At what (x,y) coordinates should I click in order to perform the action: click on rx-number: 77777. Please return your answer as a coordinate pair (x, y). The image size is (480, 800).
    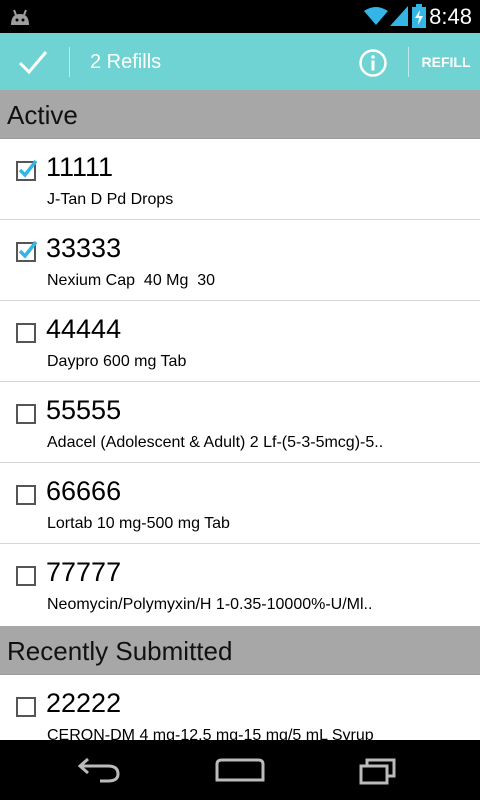
    Looking at the image, I should click on (84, 572).